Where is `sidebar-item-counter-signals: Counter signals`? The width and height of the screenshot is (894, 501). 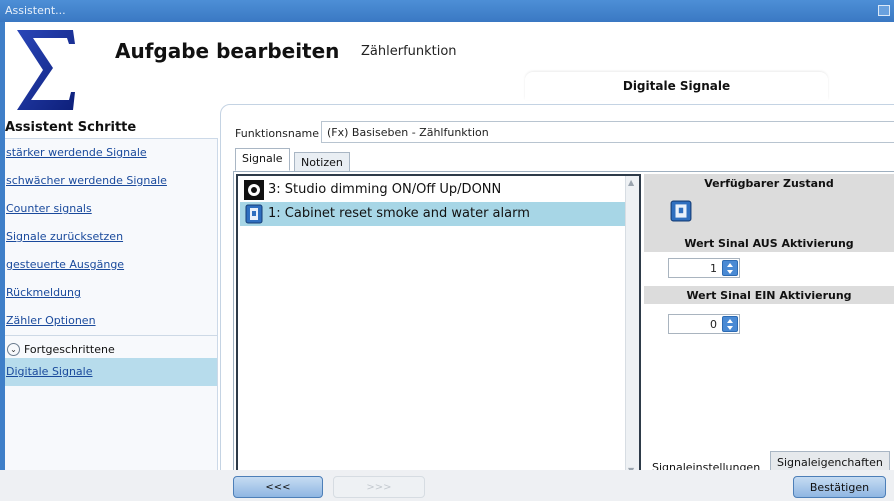
sidebar-item-counter-signals: Counter signals is located at coordinates (111, 209).